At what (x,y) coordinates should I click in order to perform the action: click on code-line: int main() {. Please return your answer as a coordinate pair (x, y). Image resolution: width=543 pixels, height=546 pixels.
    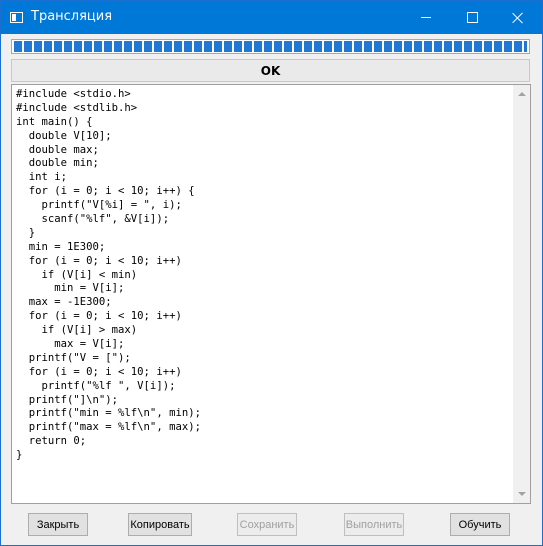
    Looking at the image, I should click on (54, 121).